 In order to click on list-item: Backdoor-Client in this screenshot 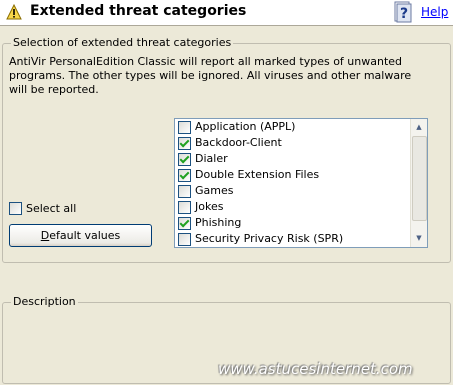, I will do `click(292, 143)`.